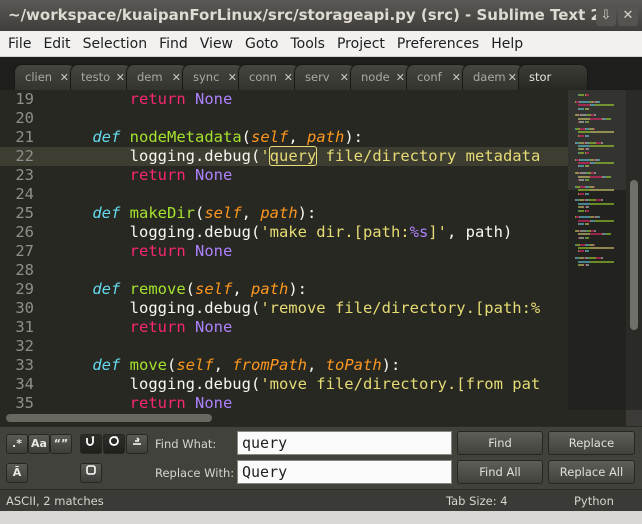 Image resolution: width=642 pixels, height=524 pixels. What do you see at coordinates (269, 77) in the screenshot?
I see `tab-conn: conn ✕` at bounding box center [269, 77].